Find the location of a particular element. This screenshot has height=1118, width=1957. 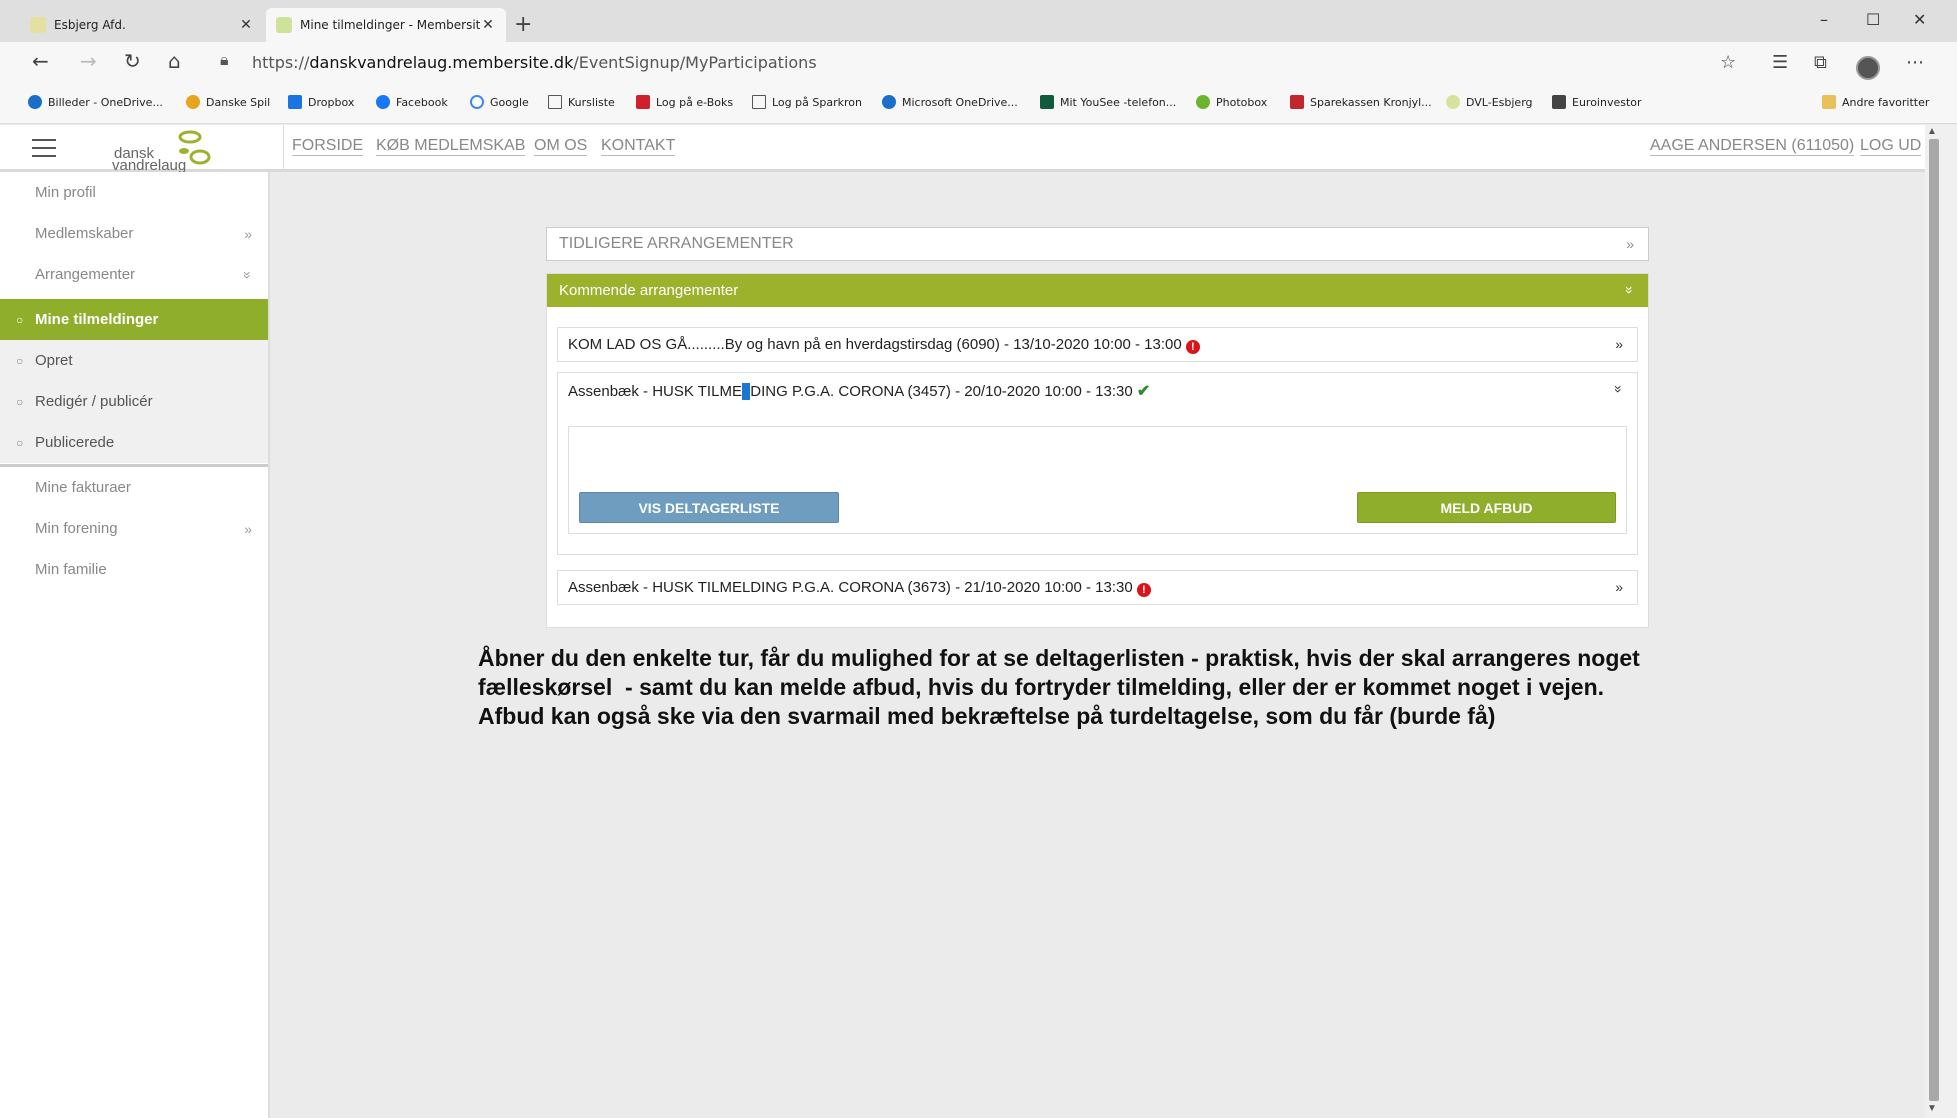

profile-avatar is located at coordinates (1868, 68).